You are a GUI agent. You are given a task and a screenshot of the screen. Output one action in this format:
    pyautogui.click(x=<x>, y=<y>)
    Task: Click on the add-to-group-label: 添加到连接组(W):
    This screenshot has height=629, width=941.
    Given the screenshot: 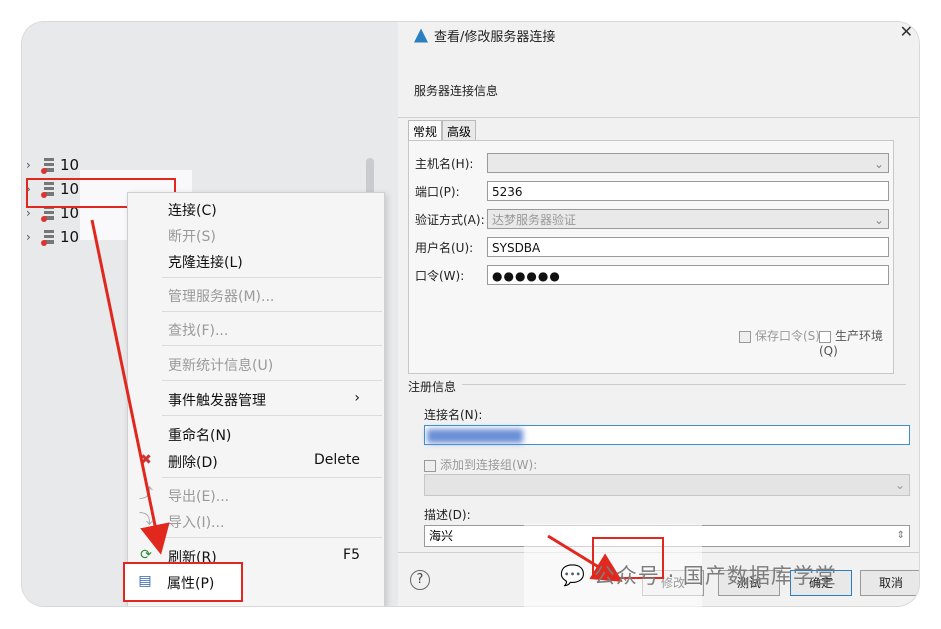 What is the action you would take?
    pyautogui.click(x=489, y=465)
    